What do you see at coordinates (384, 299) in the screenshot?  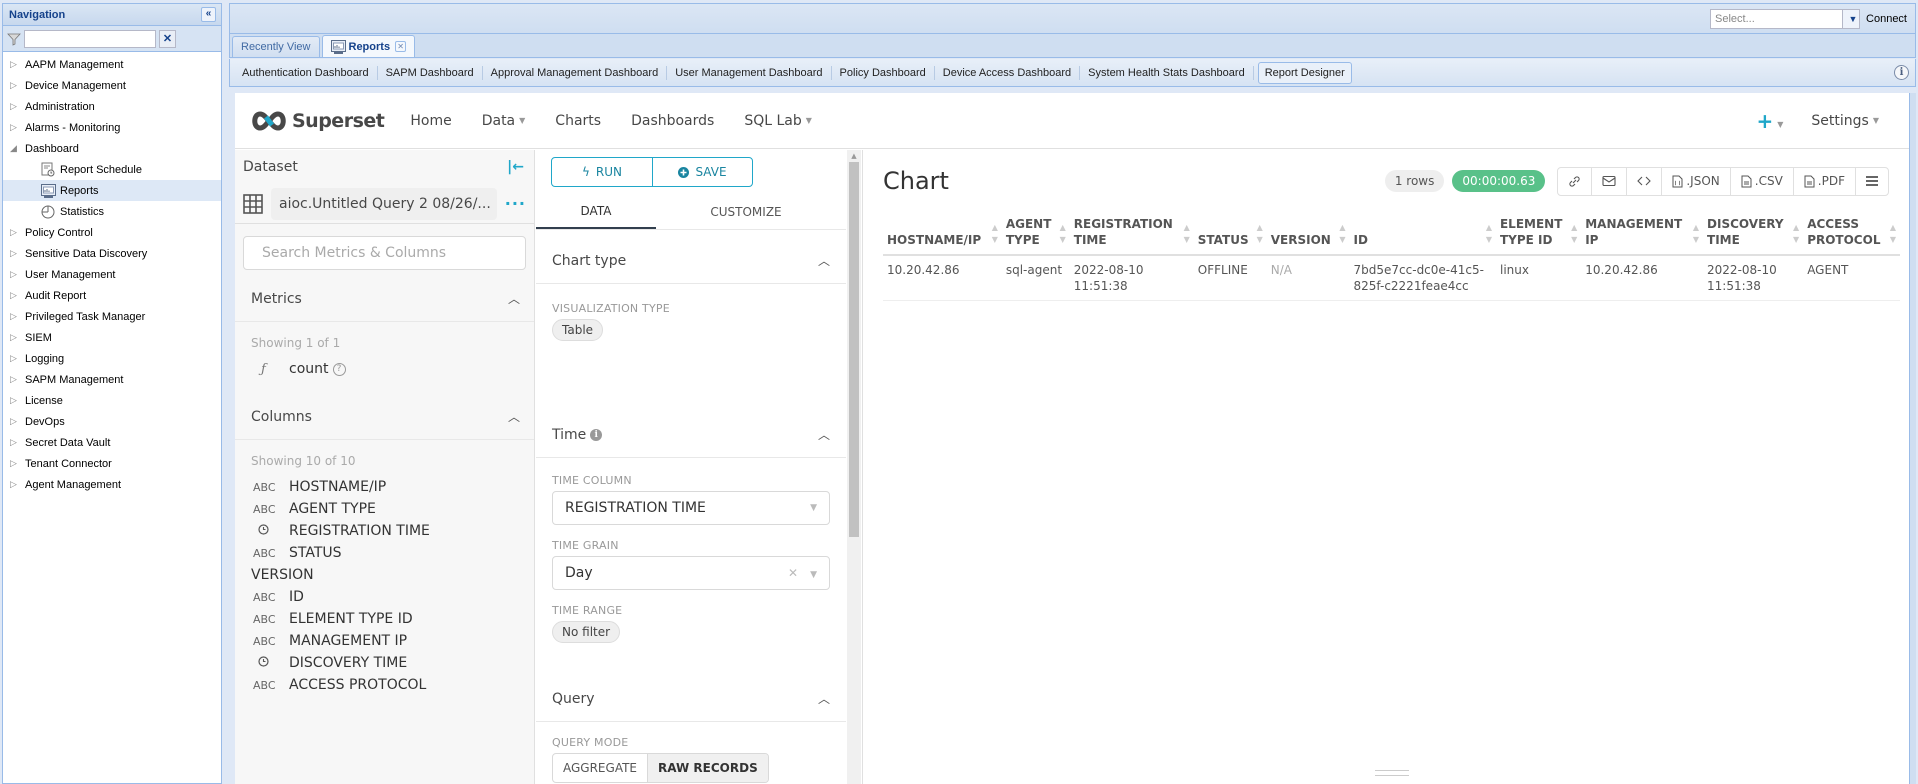 I see `metrics-section-header: Metrics ︿` at bounding box center [384, 299].